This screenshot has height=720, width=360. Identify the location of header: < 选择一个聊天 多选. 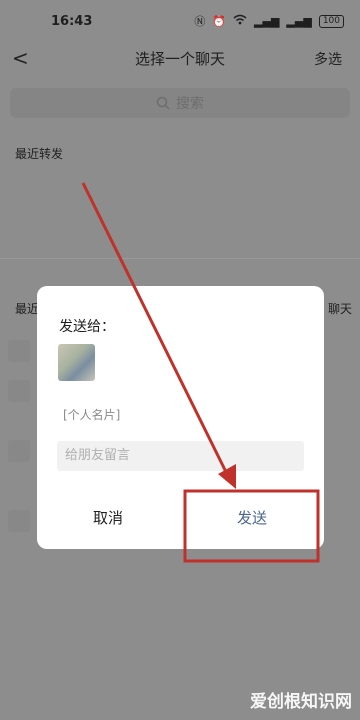
(180, 60).